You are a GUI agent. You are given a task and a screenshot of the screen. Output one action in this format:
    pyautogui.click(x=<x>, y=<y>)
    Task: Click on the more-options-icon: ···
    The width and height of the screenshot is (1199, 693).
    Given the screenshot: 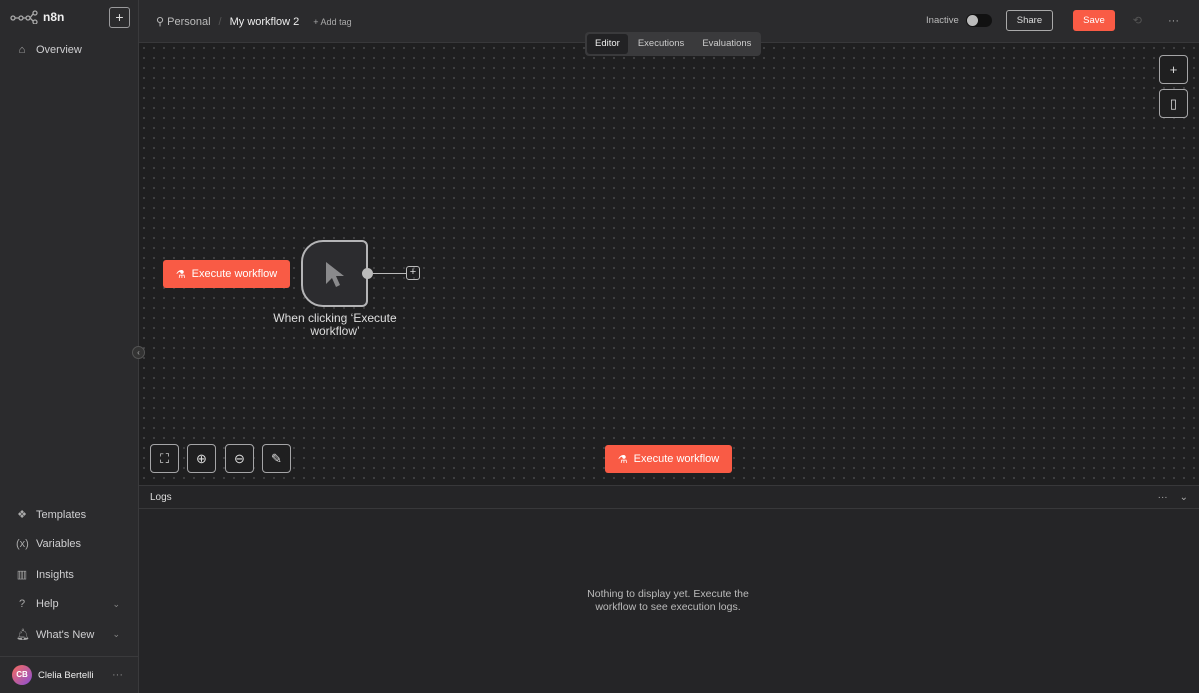 What is the action you would take?
    pyautogui.click(x=1173, y=21)
    